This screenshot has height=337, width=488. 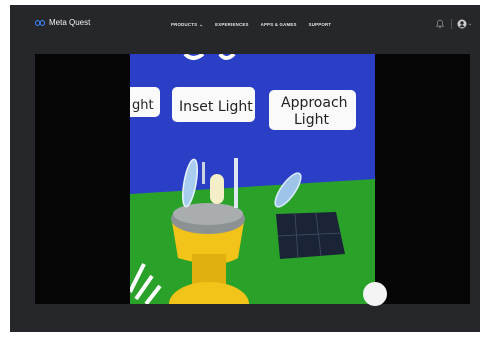 What do you see at coordinates (216, 107) in the screenshot?
I see `sign-inset-light-text: Inset Light` at bounding box center [216, 107].